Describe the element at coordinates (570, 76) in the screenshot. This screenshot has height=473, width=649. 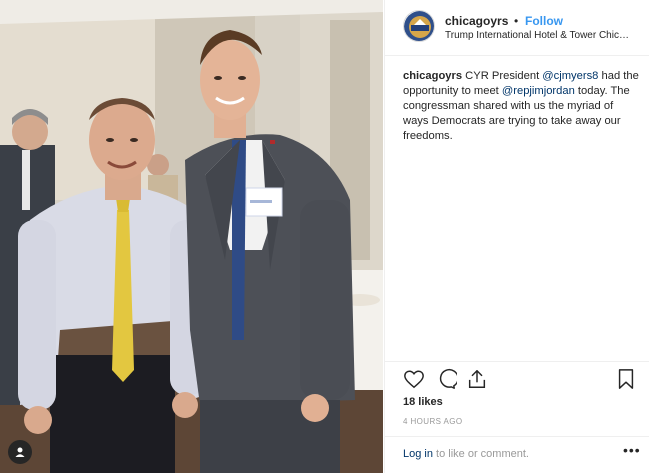
I see `mention-link-cjmyers8: @cjmyers8` at that location.